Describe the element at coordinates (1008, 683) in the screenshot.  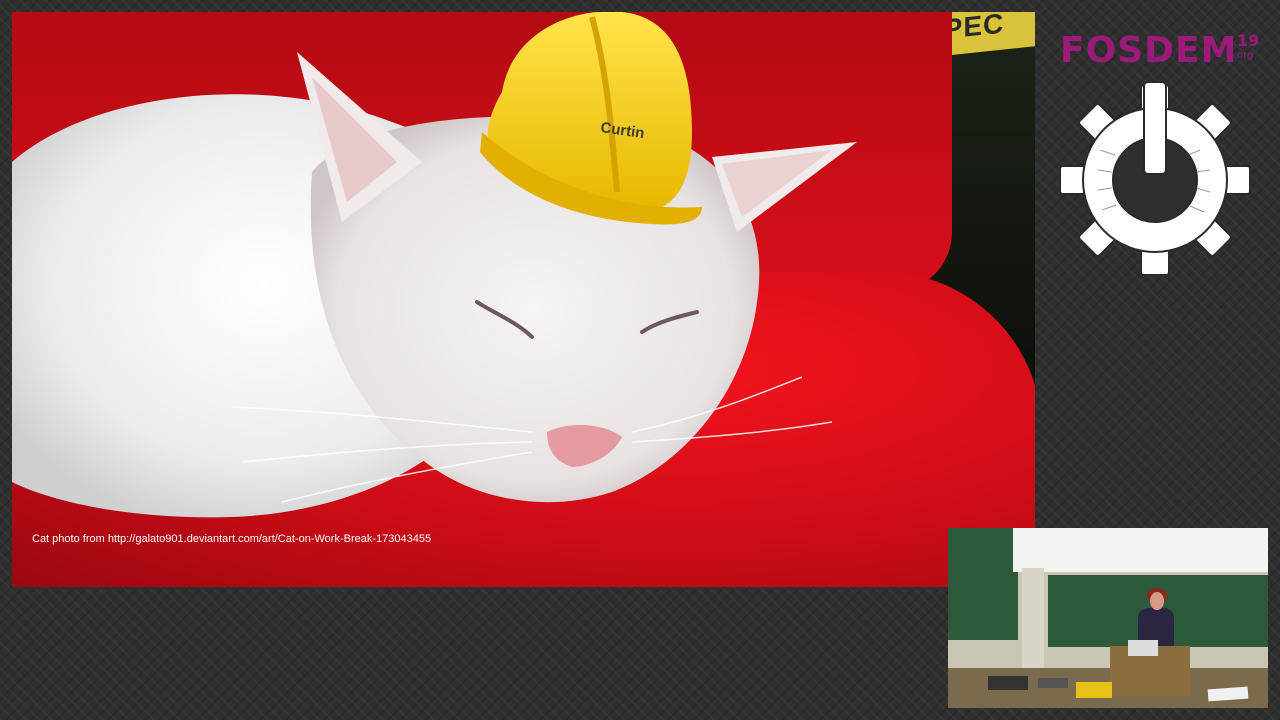
I see `av-equipment` at that location.